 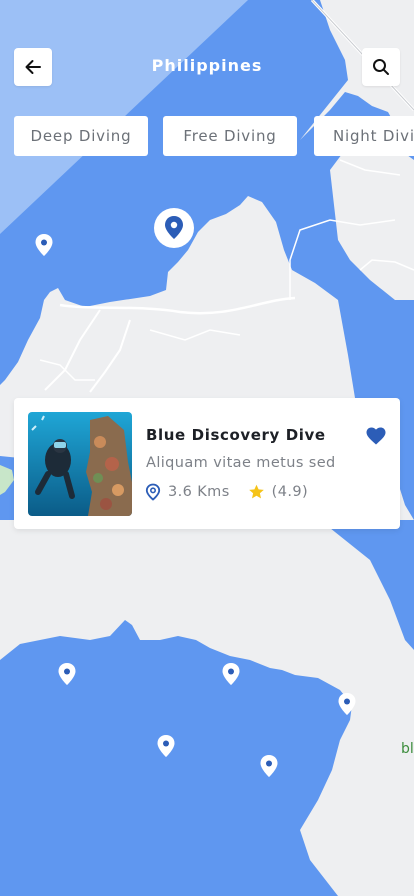 I want to click on star-icon, so click(x=256, y=492).